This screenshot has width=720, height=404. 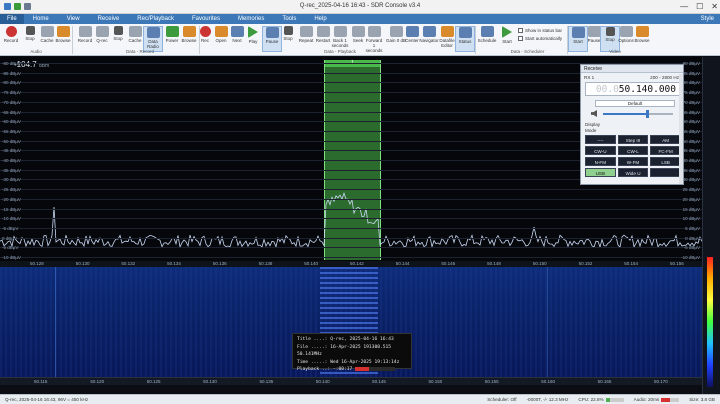 What do you see at coordinates (47, 399) in the screenshot?
I see `status-recording: Q-rec, 2025-04-16 16:43, 96V = 450 kHz` at bounding box center [47, 399].